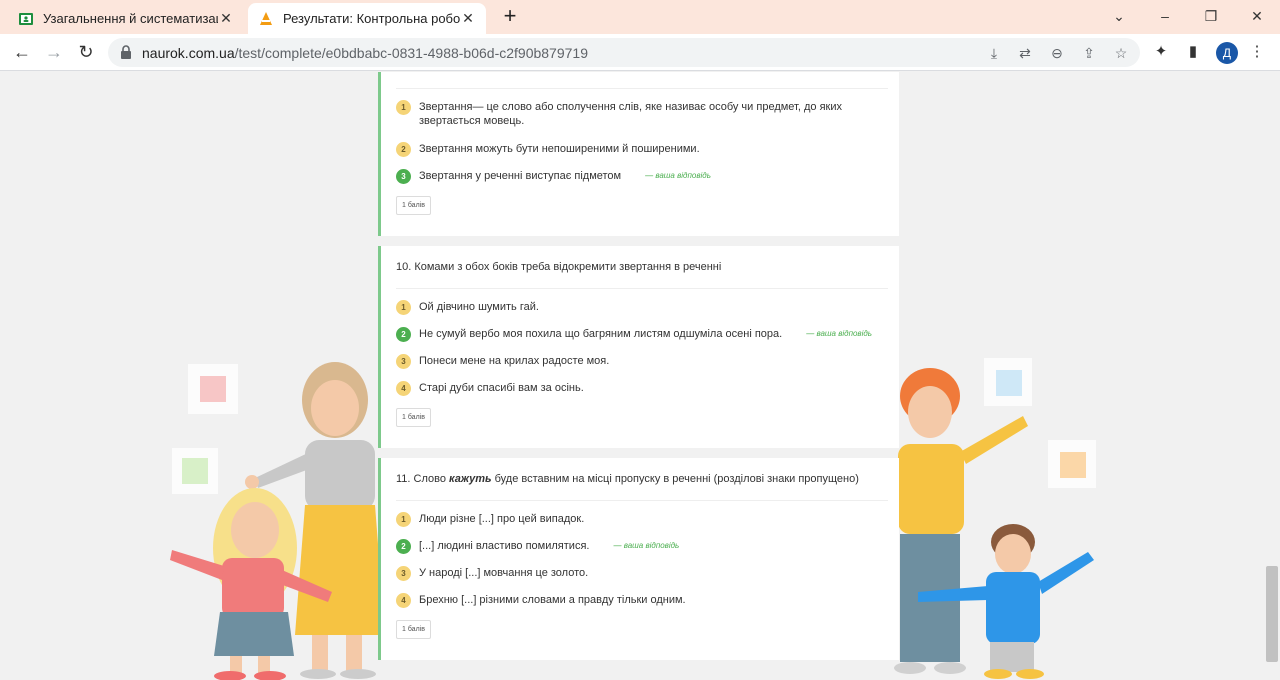 This screenshot has width=1280, height=680. Describe the element at coordinates (1025, 53) in the screenshot. I see `translate-icon: ⇄` at that location.